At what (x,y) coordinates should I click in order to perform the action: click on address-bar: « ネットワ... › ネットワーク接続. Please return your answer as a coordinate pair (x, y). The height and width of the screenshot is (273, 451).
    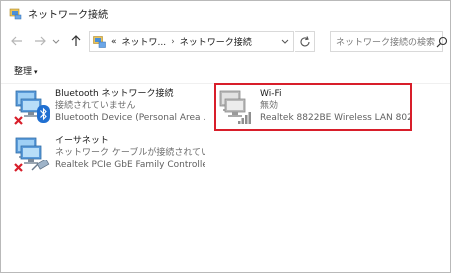
    Looking at the image, I should click on (191, 41).